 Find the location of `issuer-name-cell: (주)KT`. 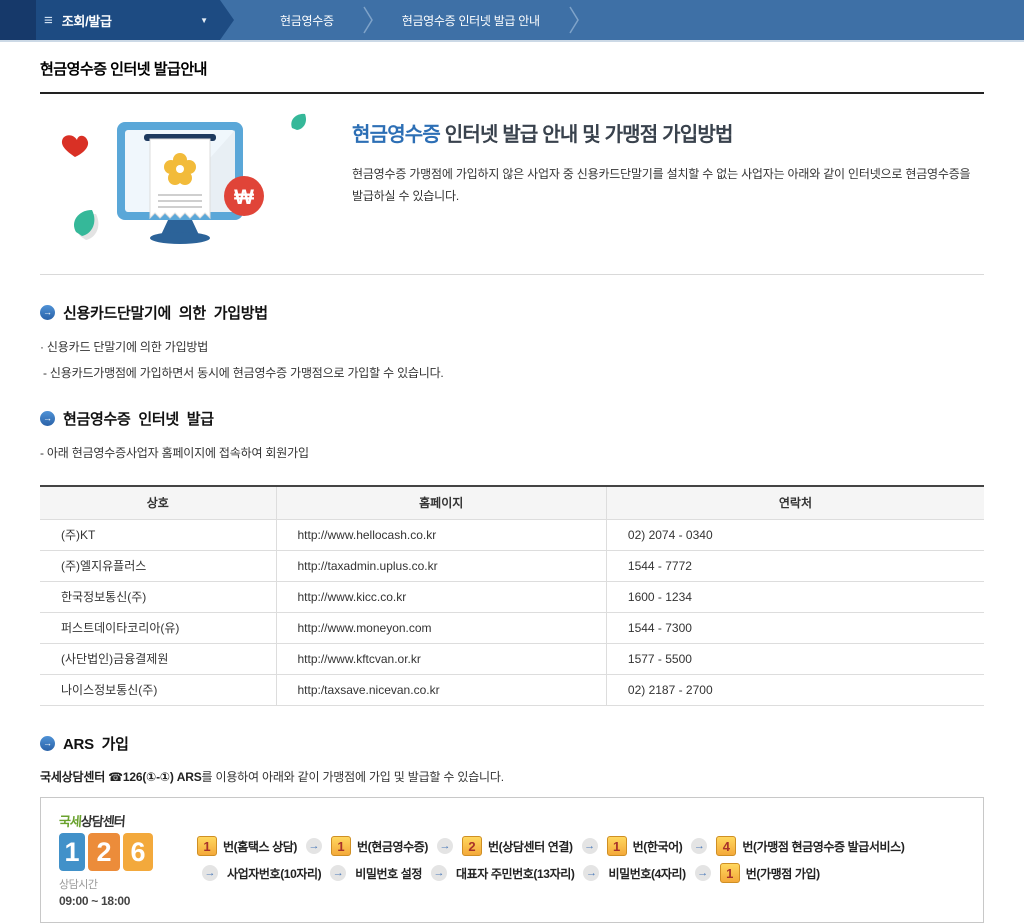

issuer-name-cell: (주)KT is located at coordinates (158, 535).